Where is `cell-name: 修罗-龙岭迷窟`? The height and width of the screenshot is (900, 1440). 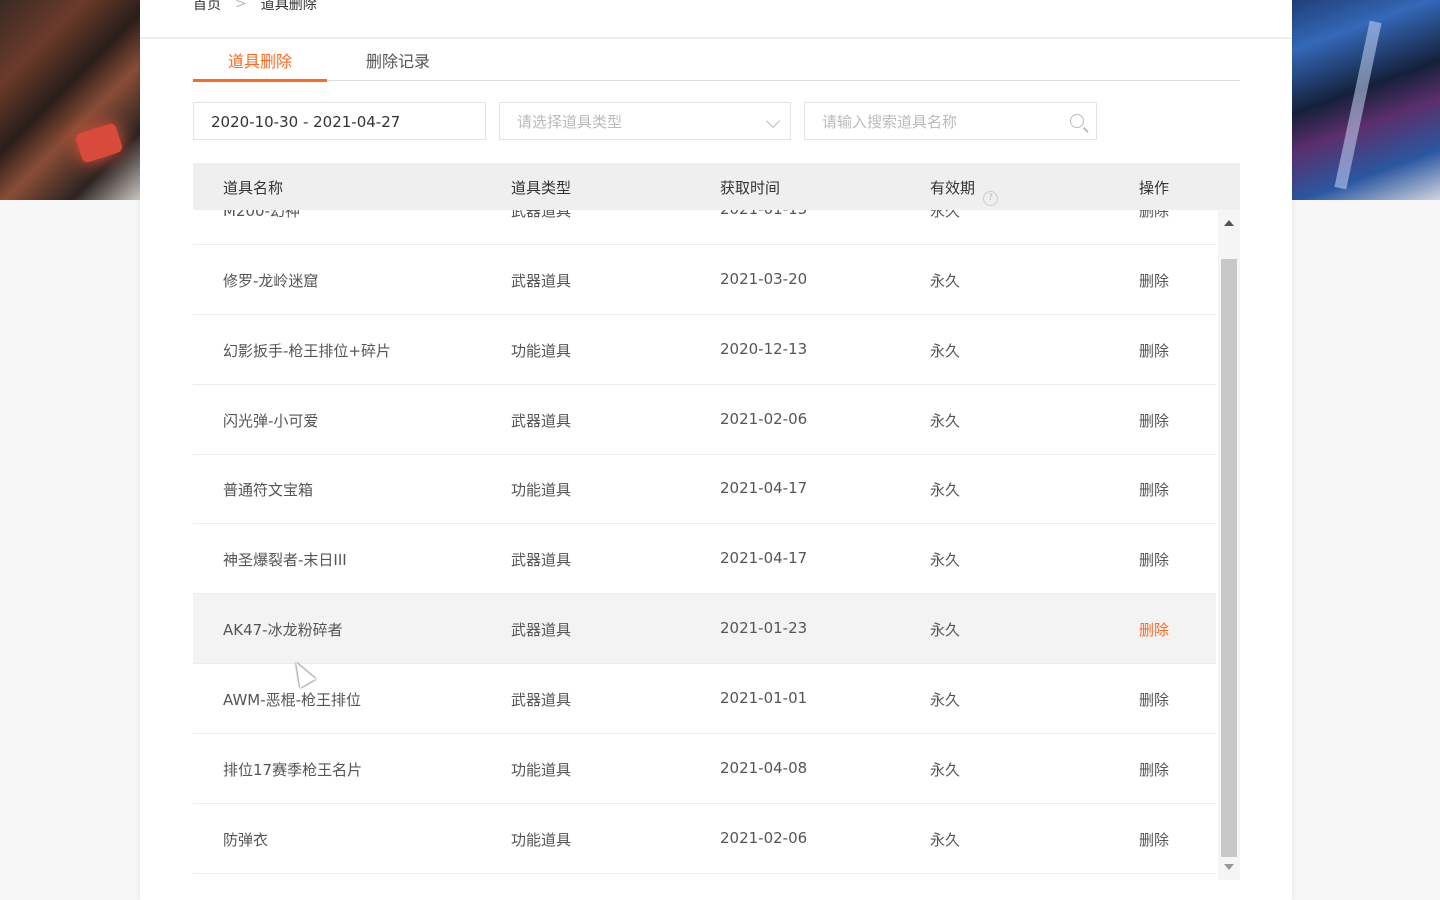 cell-name: 修罗-龙岭迷窟 is located at coordinates (271, 281).